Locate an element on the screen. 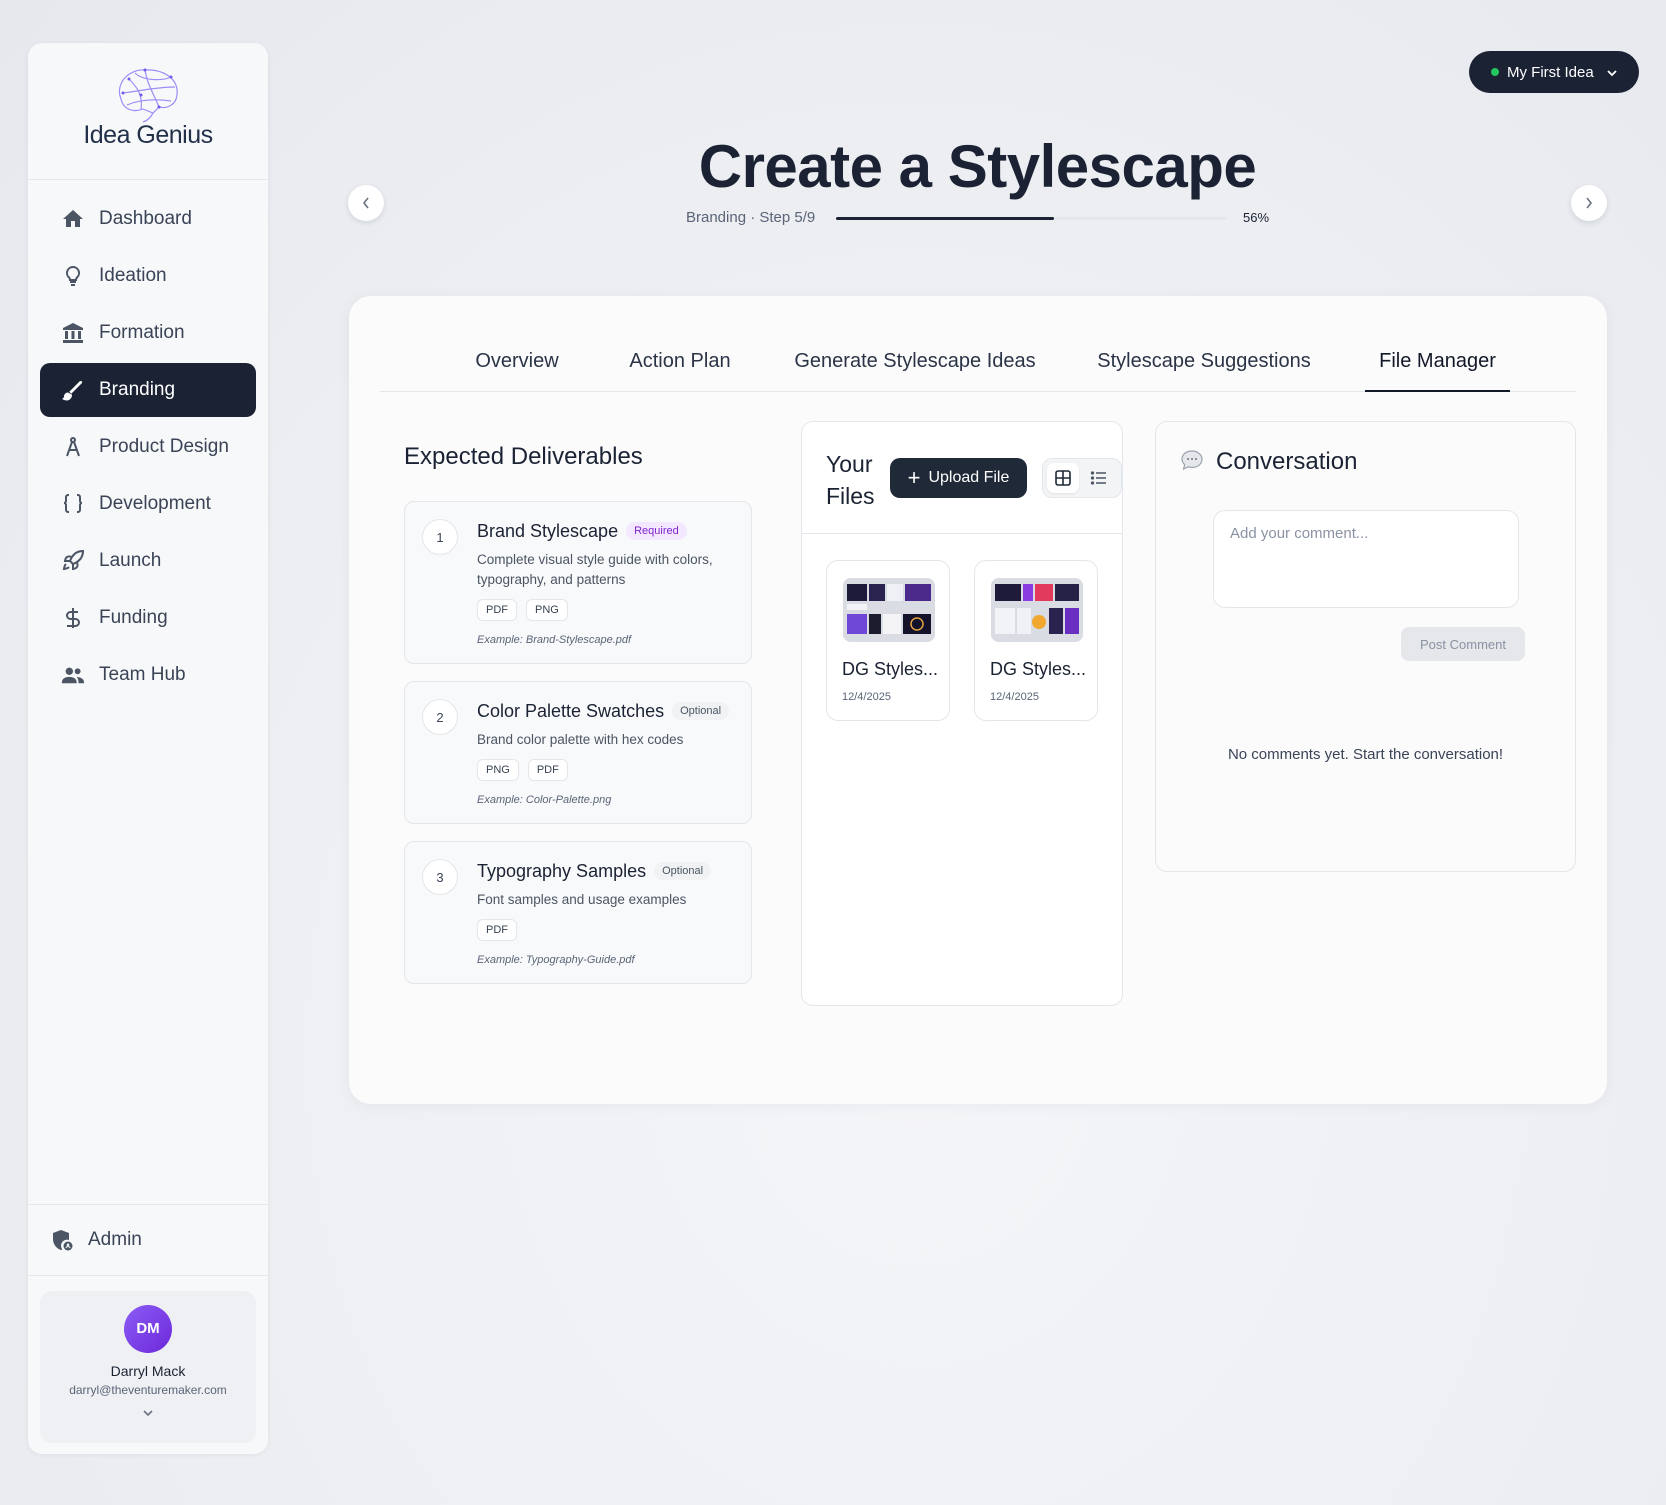  deliverable-example: Example: Color-Palette.png is located at coordinates (544, 800).